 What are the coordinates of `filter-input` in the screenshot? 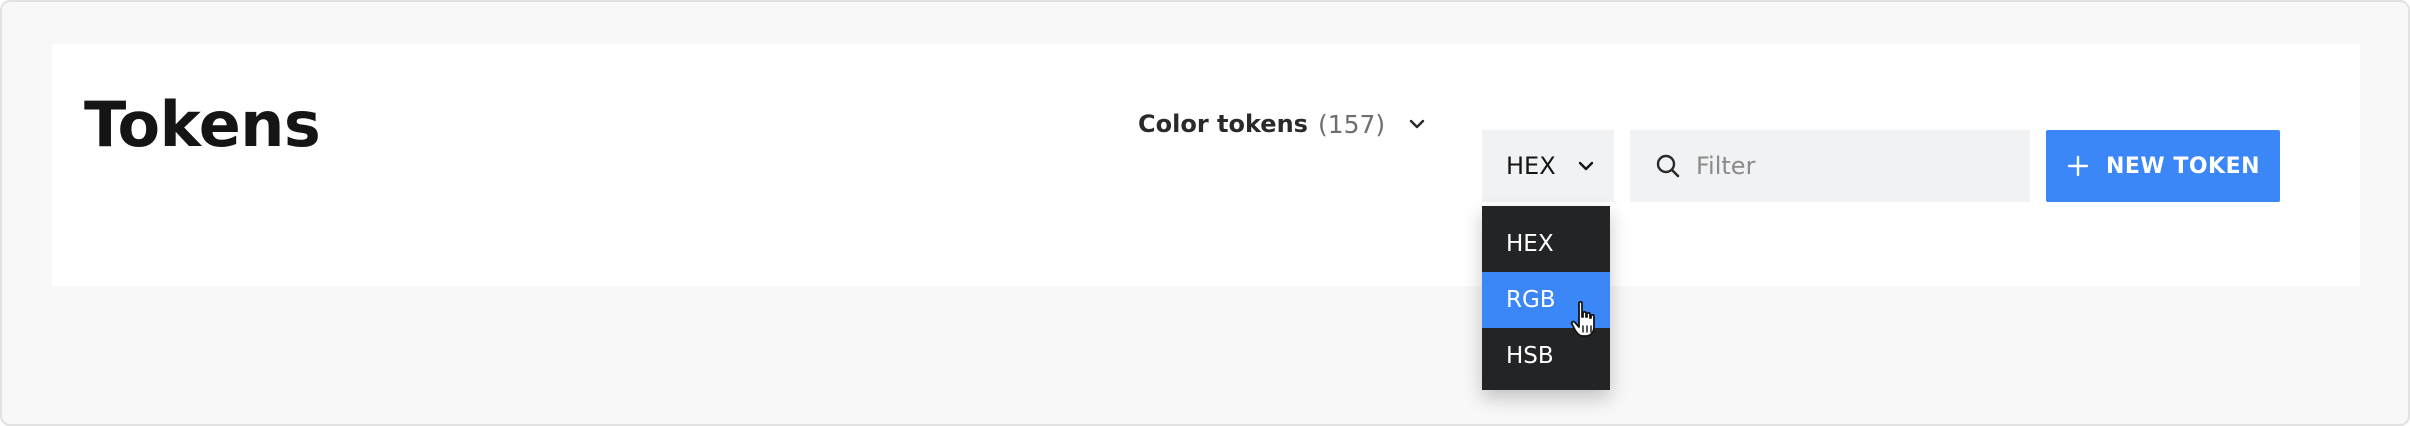 It's located at (1846, 166).